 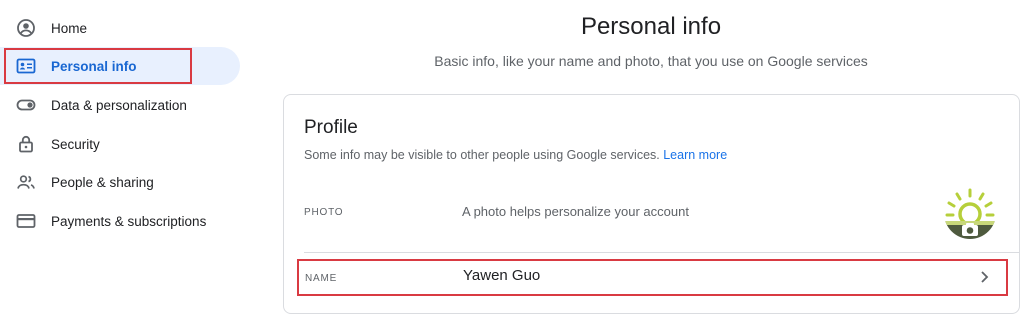 What do you see at coordinates (26, 221) in the screenshot?
I see `credit-card-icon` at bounding box center [26, 221].